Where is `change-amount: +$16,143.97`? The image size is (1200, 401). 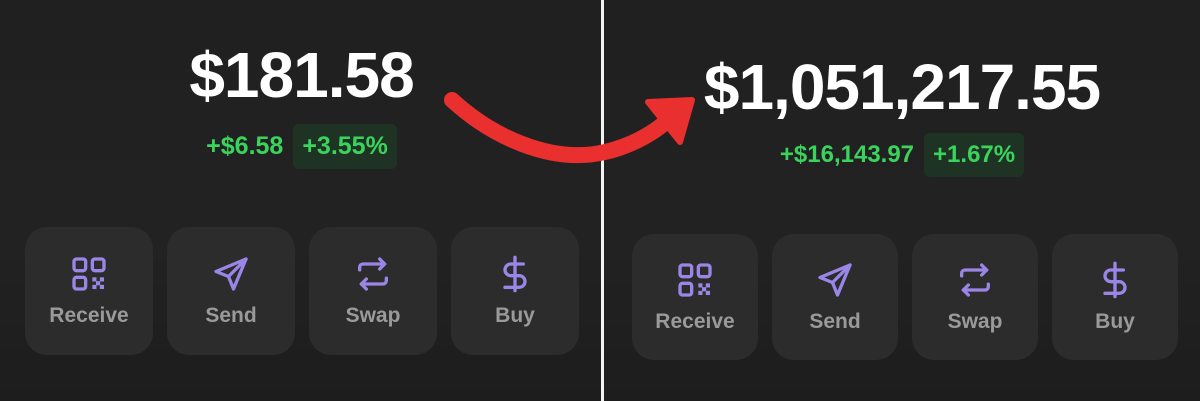
change-amount: +$16,143.97 is located at coordinates (847, 154).